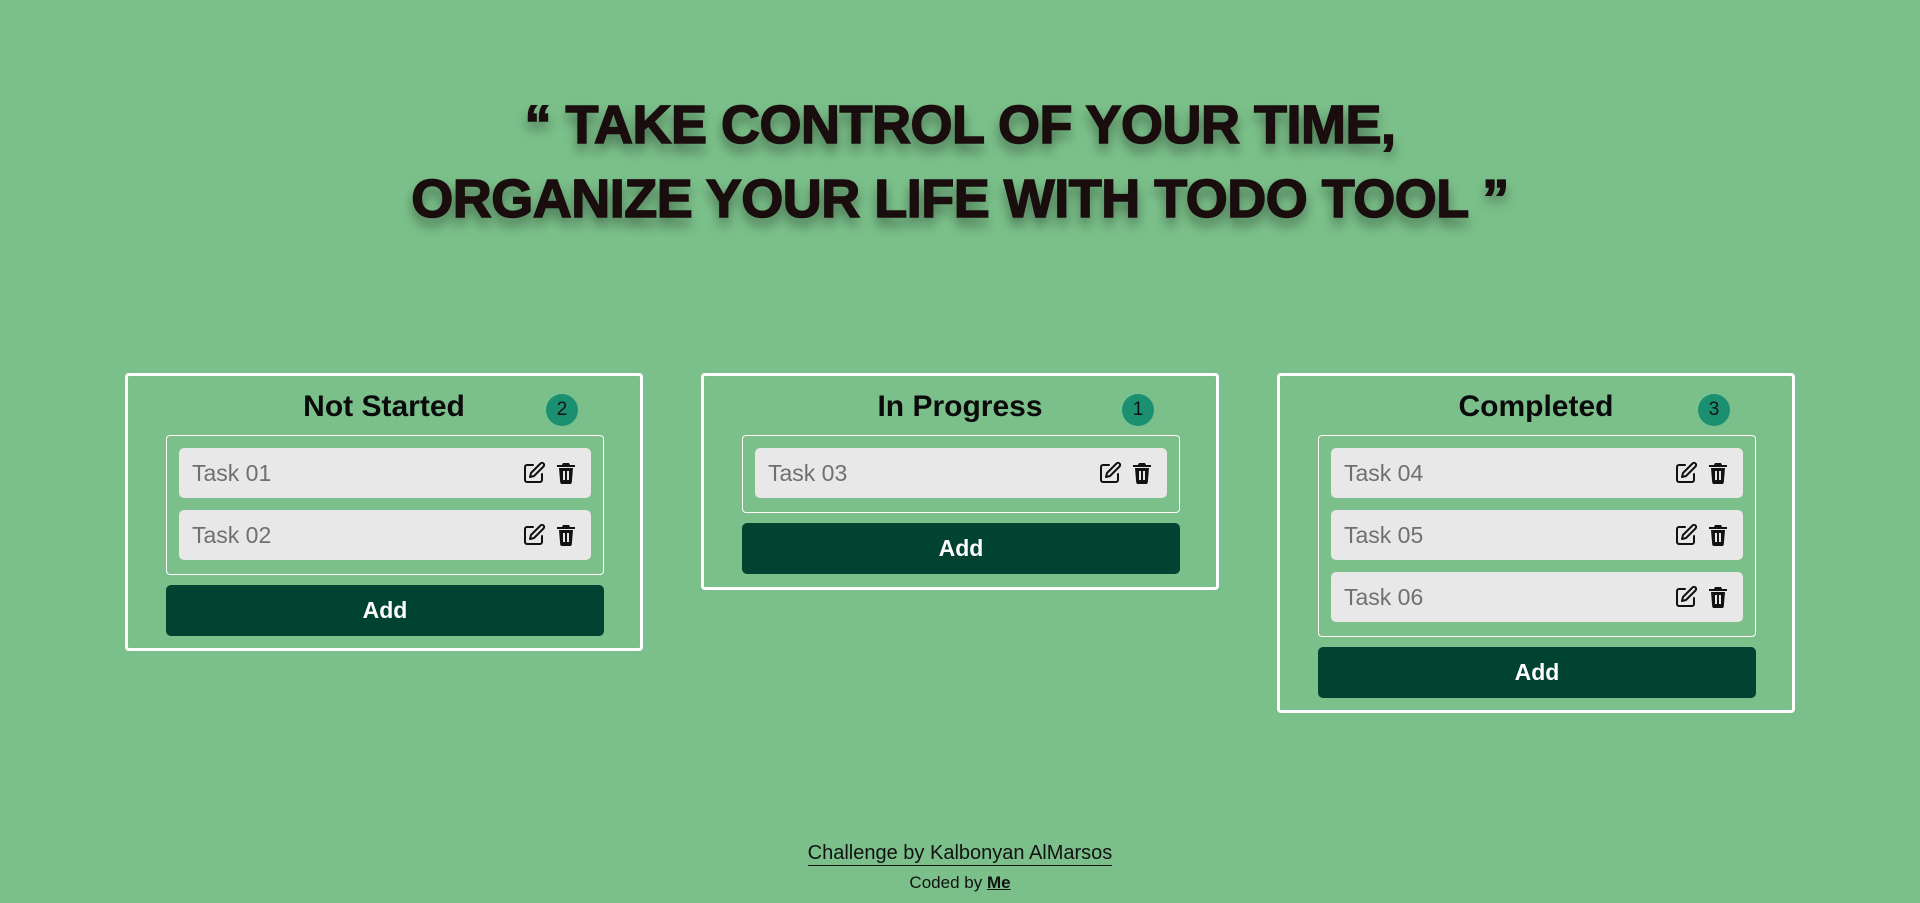 The height and width of the screenshot is (903, 1920). I want to click on footer-credit-text: Challenge by Kalbonyan AlMarsos, so click(960, 854).